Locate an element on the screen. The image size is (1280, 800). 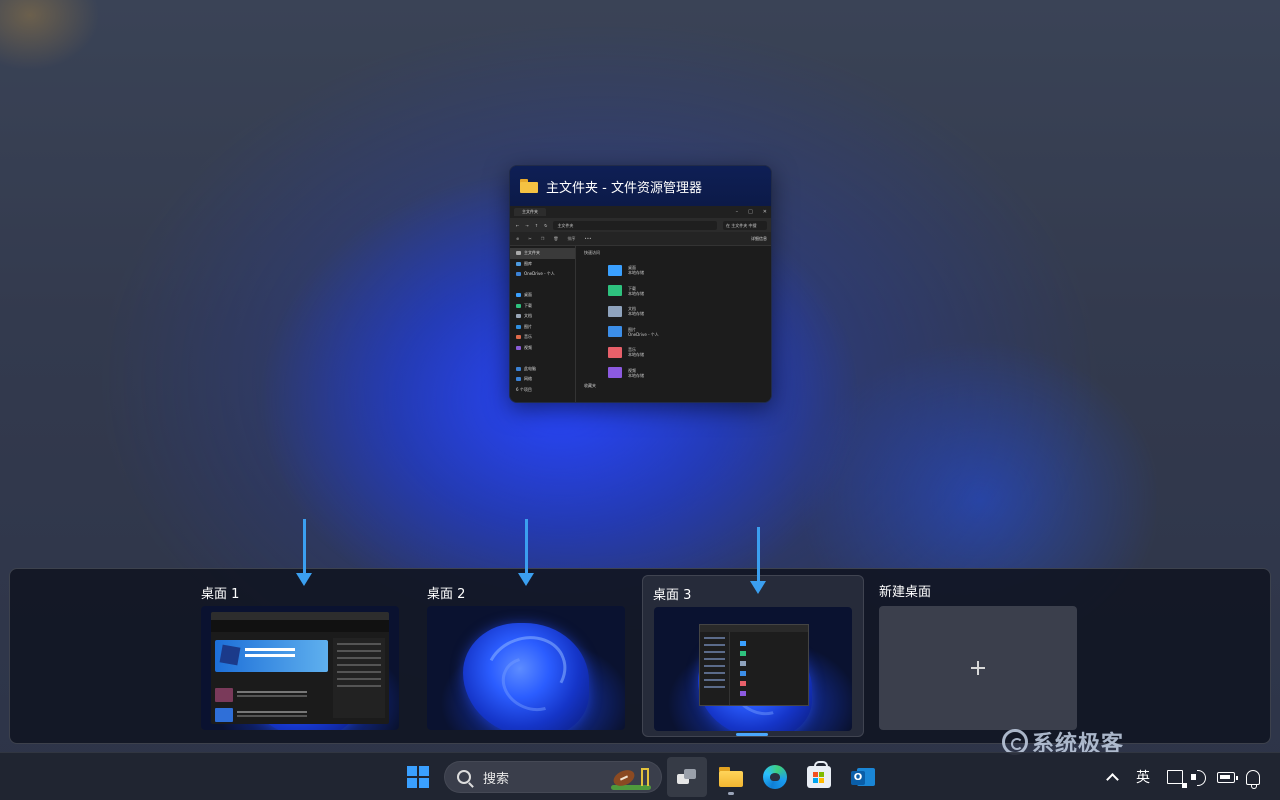
desktop-label: 桌面 1 is located at coordinates (220, 594).